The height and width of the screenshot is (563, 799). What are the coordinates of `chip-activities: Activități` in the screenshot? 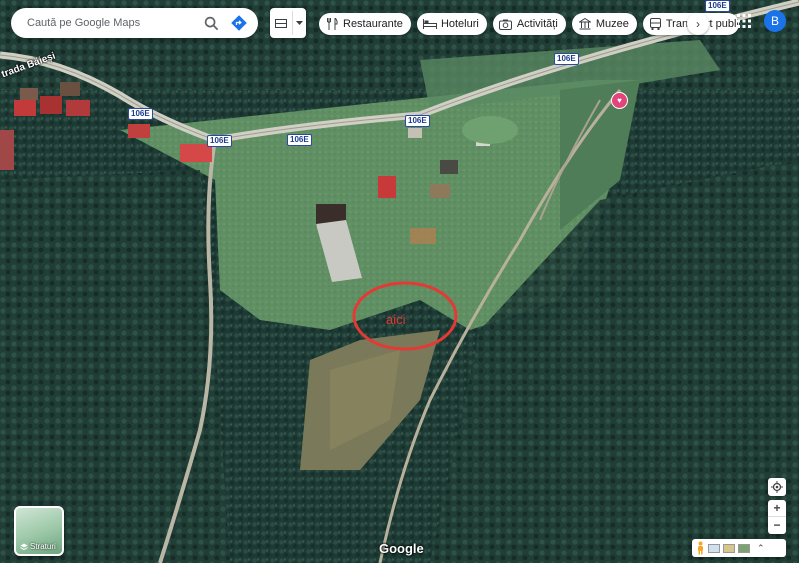 It's located at (529, 24).